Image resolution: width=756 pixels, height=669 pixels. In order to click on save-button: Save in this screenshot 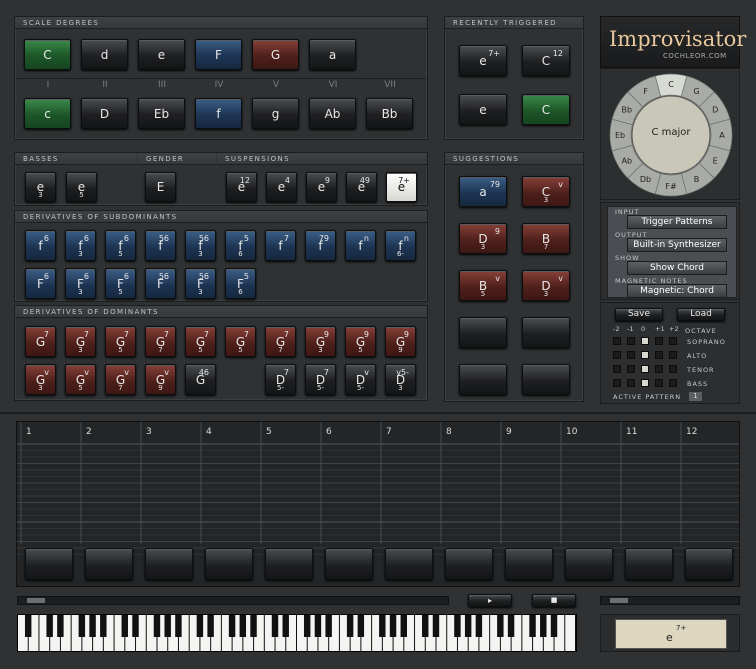, I will do `click(639, 314)`.